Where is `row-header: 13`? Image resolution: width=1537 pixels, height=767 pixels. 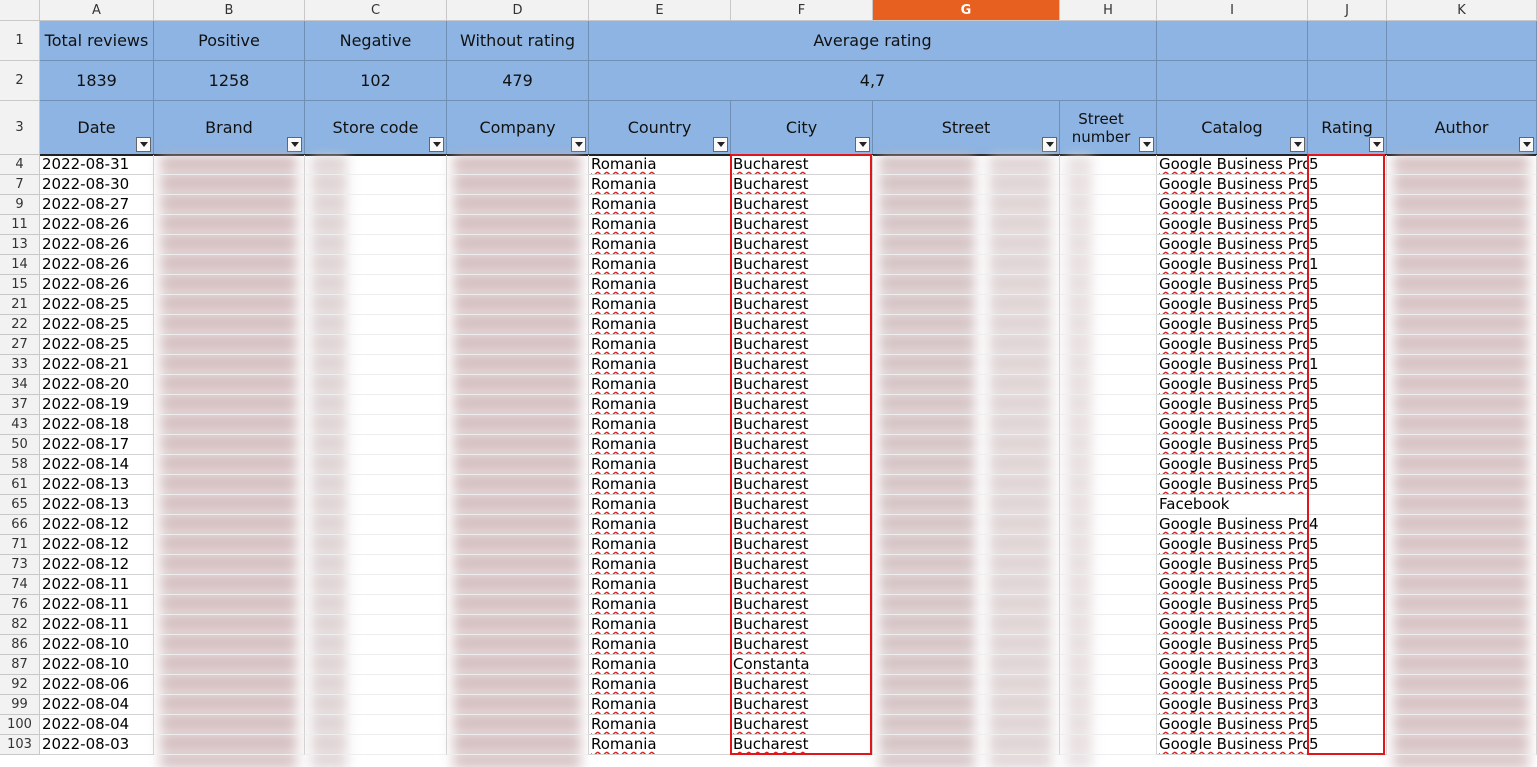 row-header: 13 is located at coordinates (20, 245).